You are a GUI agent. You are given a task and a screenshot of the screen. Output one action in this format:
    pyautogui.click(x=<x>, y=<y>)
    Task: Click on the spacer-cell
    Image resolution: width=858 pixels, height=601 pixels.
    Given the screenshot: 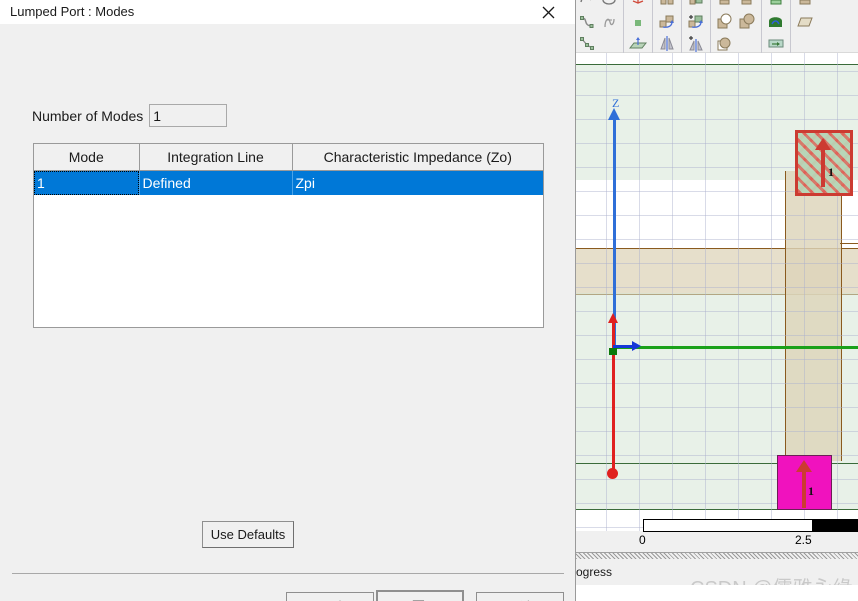 What is the action you would take?
    pyautogui.click(x=609, y=44)
    